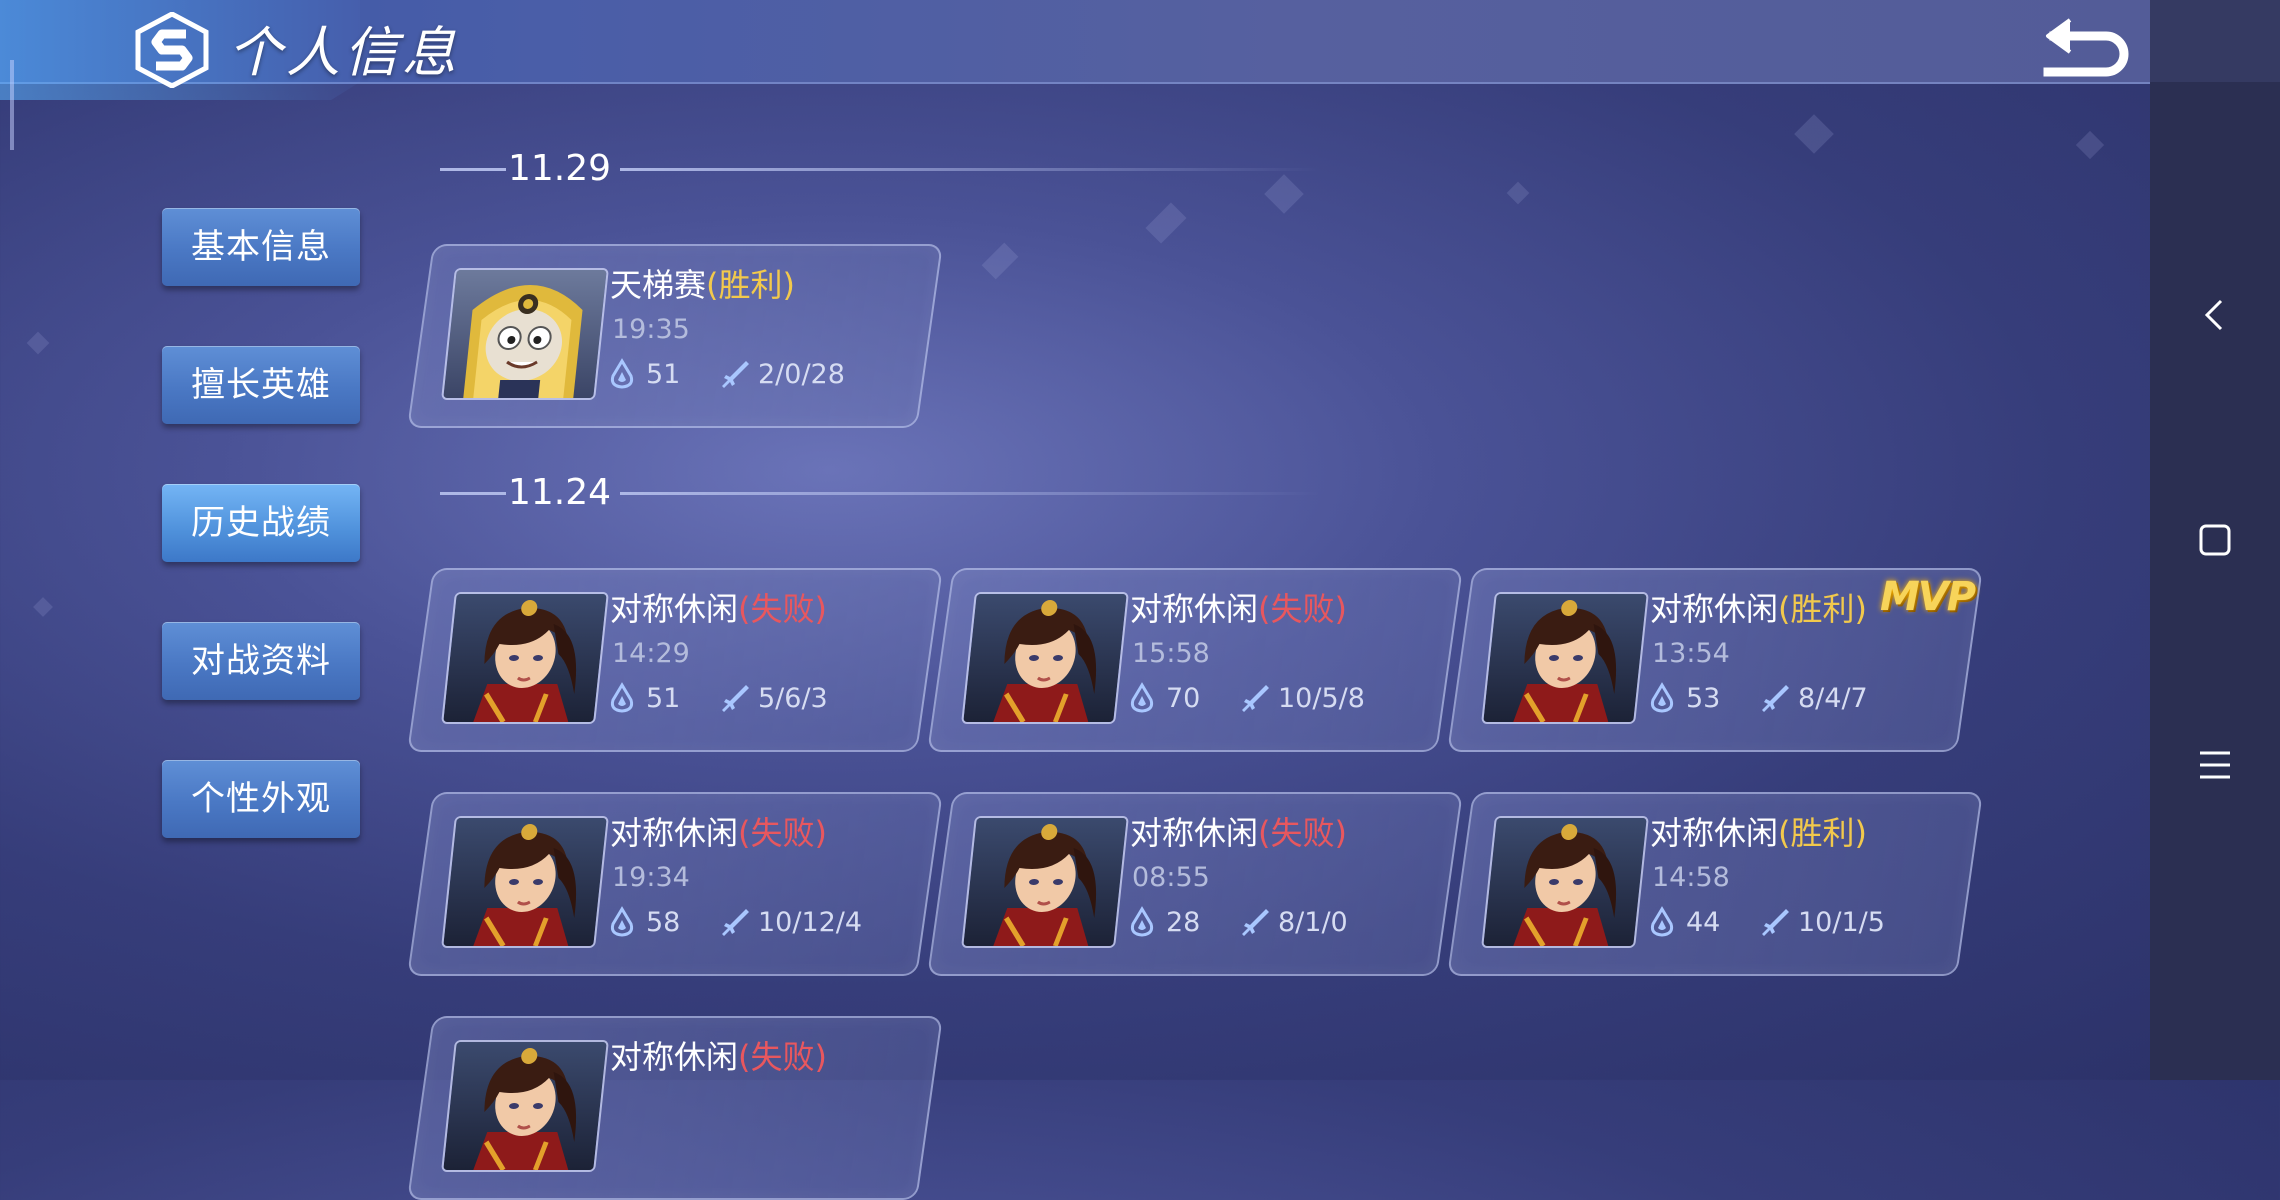 Image resolution: width=2280 pixels, height=1200 pixels. What do you see at coordinates (1163, 922) in the screenshot?
I see `score-stat: 28` at bounding box center [1163, 922].